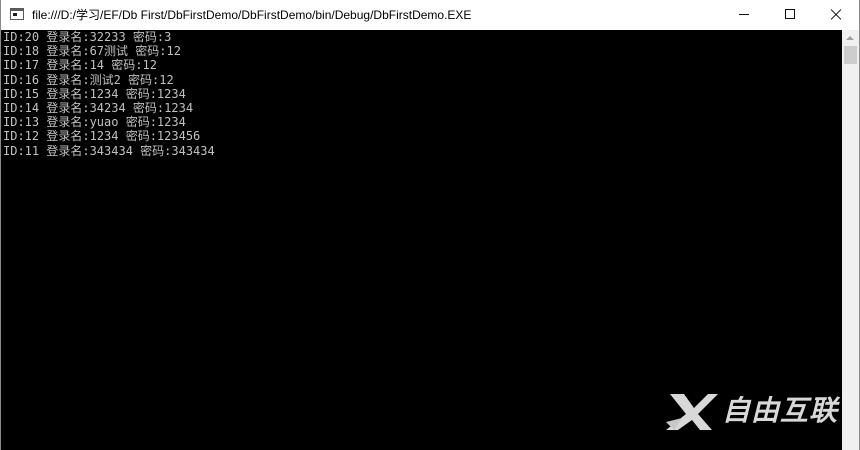 The height and width of the screenshot is (450, 860). I want to click on watermark-text: 自由互联, so click(780, 410).